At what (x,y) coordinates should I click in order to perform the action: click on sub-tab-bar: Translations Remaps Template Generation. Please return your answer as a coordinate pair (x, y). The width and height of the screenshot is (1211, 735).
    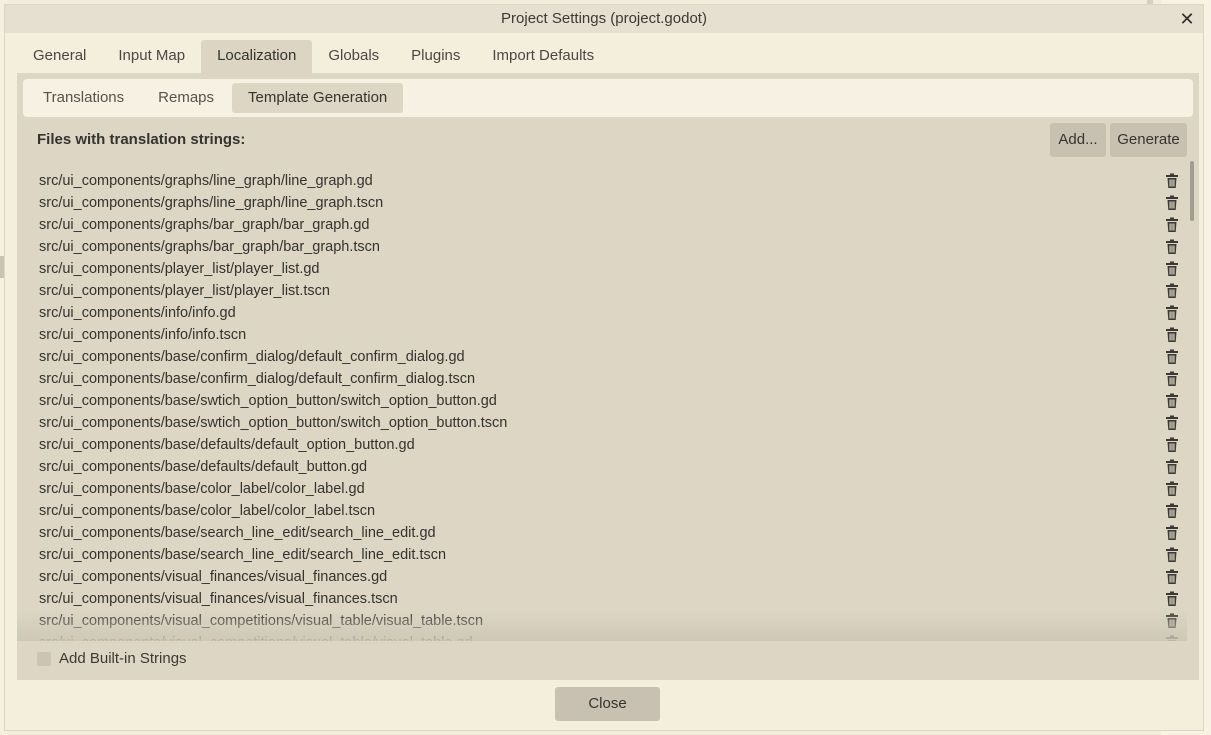
    Looking at the image, I should click on (608, 98).